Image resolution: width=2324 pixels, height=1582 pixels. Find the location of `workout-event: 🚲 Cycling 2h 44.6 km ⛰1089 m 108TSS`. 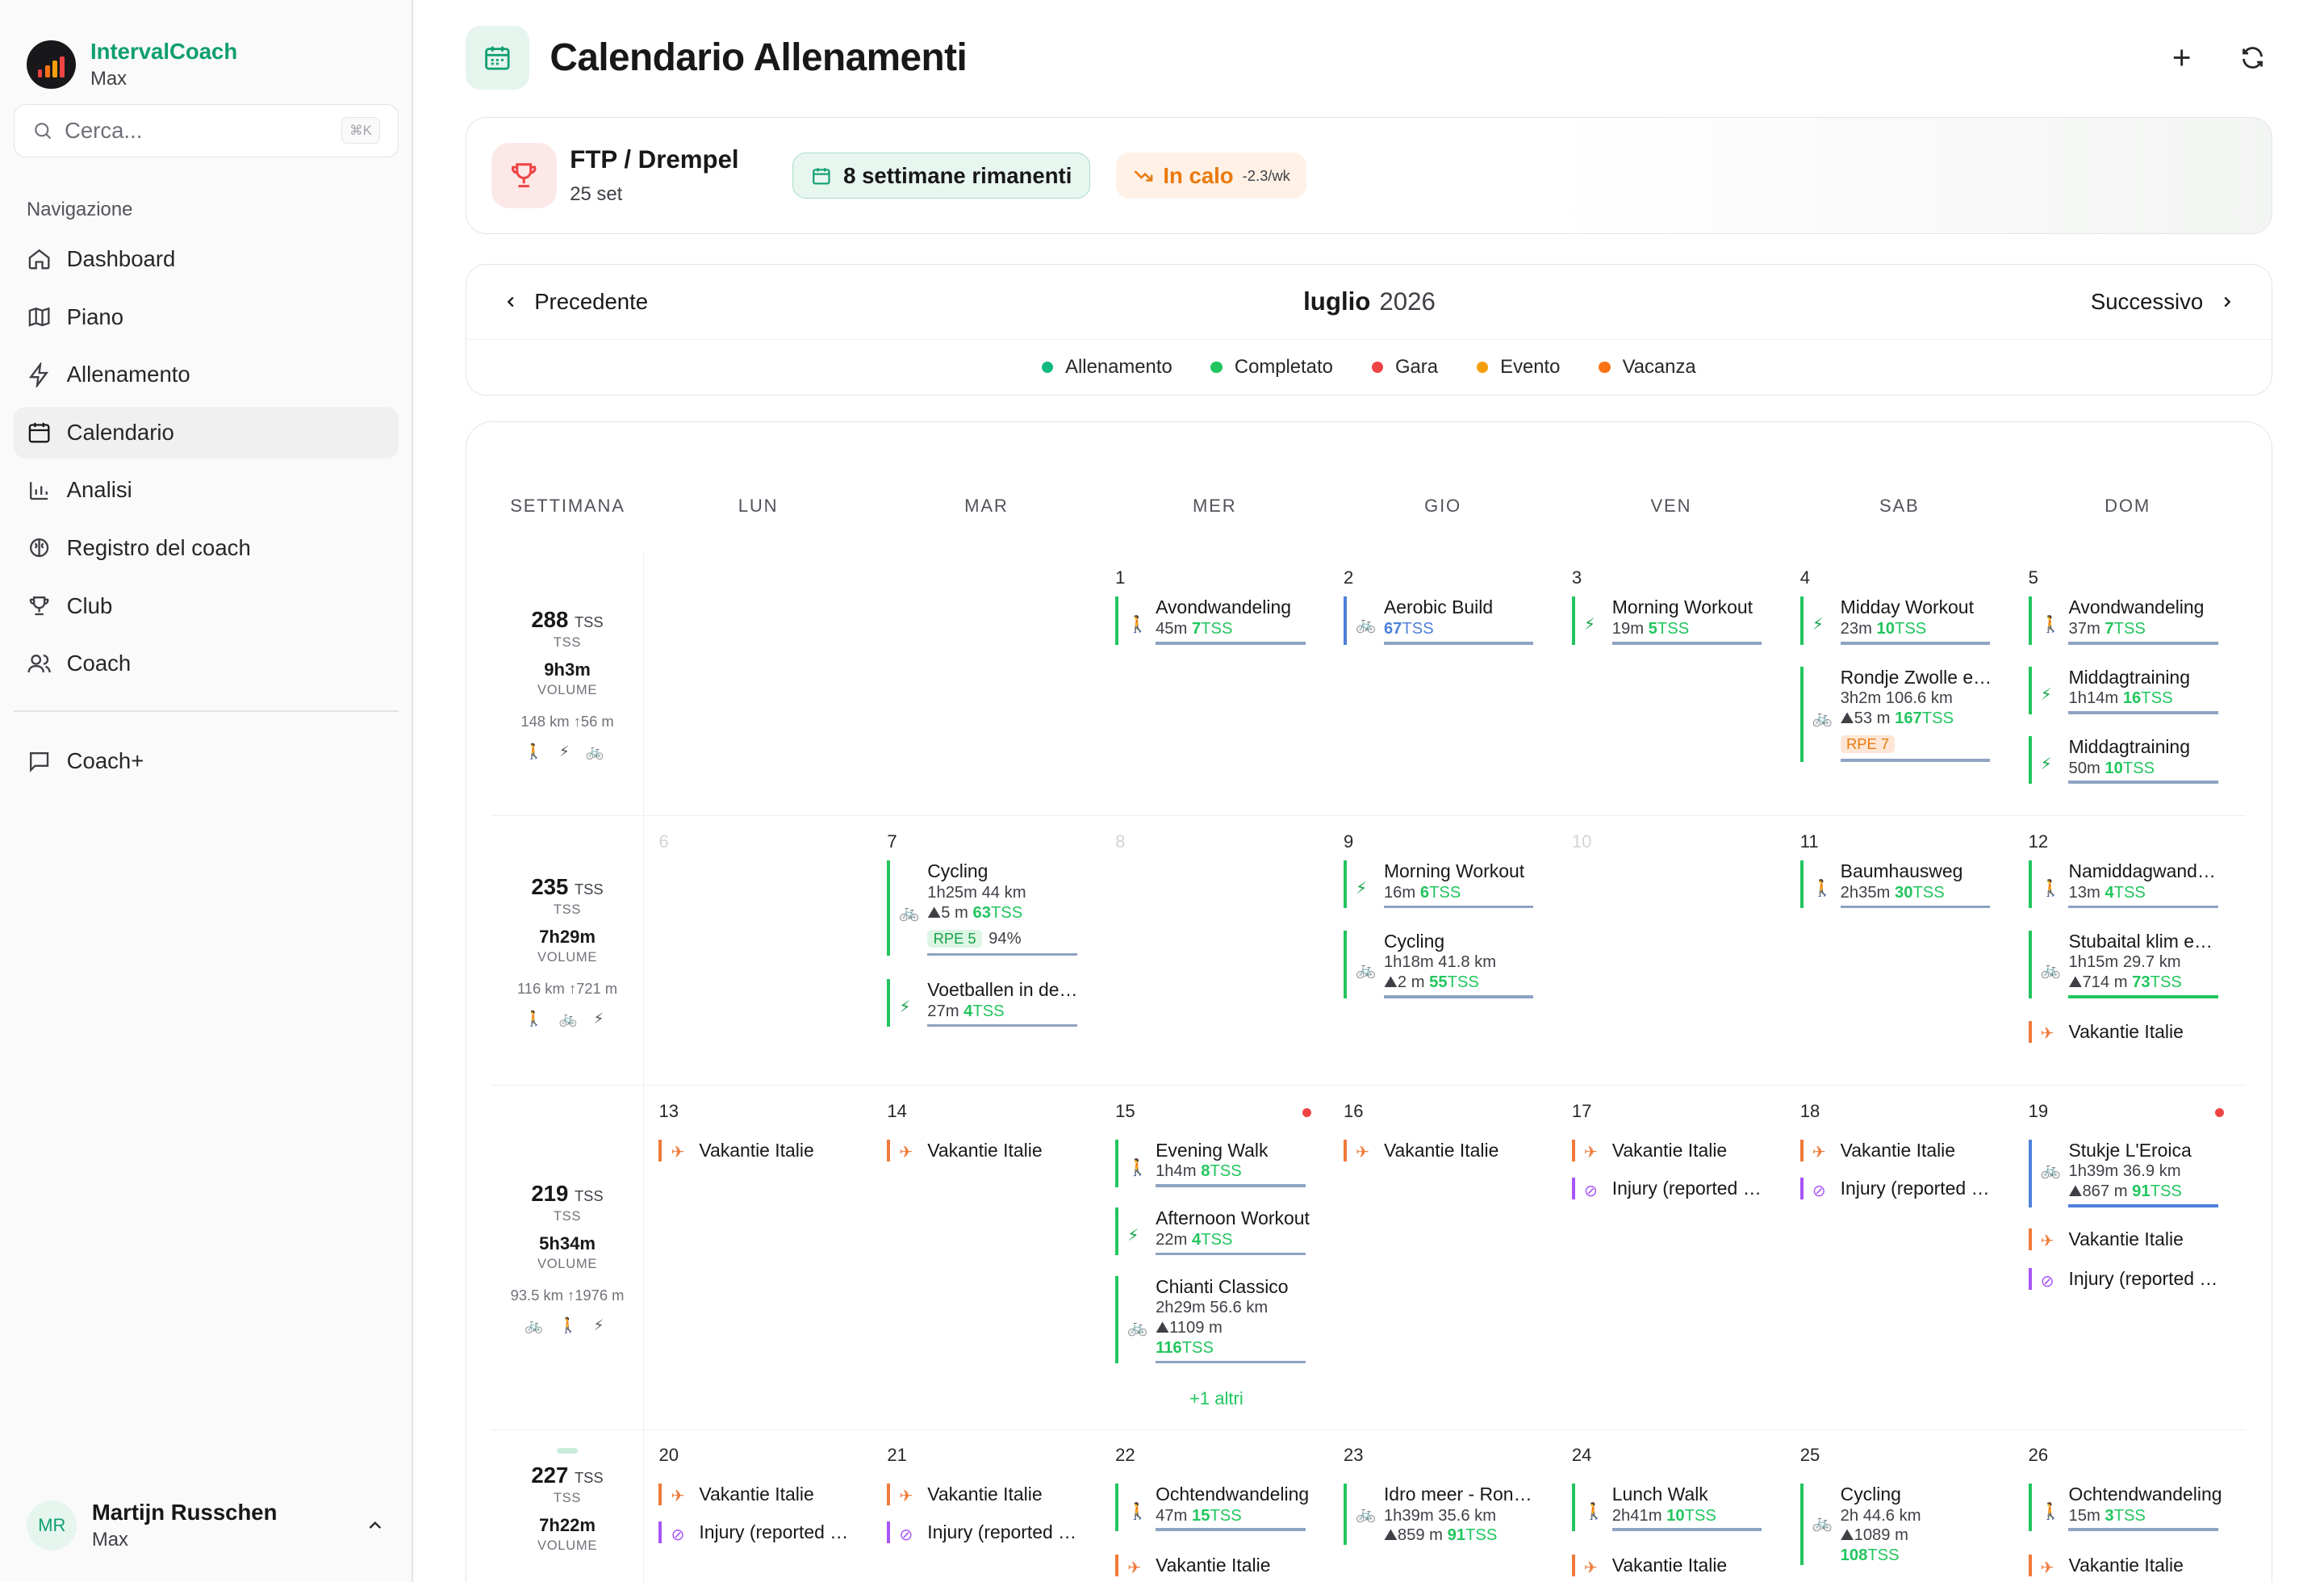

workout-event: 🚲 Cycling 2h 44.6 km ⛰1089 m 108TSS is located at coordinates (1897, 1524).